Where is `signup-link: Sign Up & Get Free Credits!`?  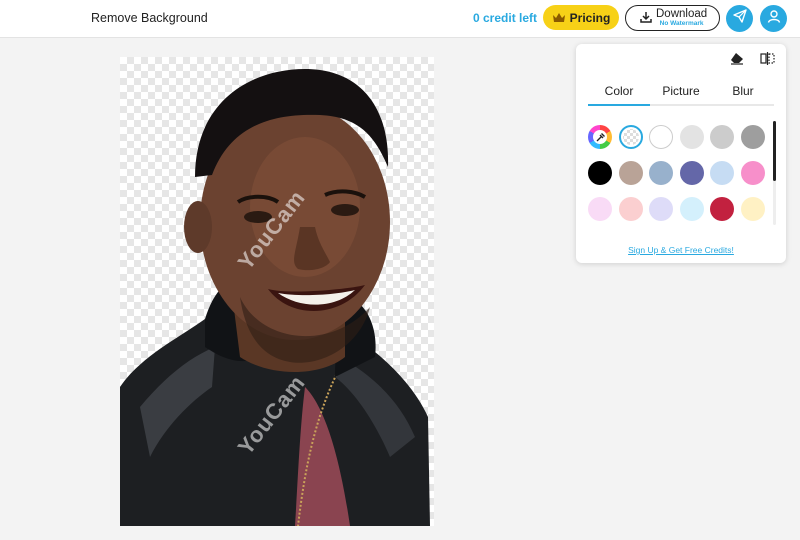
signup-link: Sign Up & Get Free Credits! is located at coordinates (681, 250).